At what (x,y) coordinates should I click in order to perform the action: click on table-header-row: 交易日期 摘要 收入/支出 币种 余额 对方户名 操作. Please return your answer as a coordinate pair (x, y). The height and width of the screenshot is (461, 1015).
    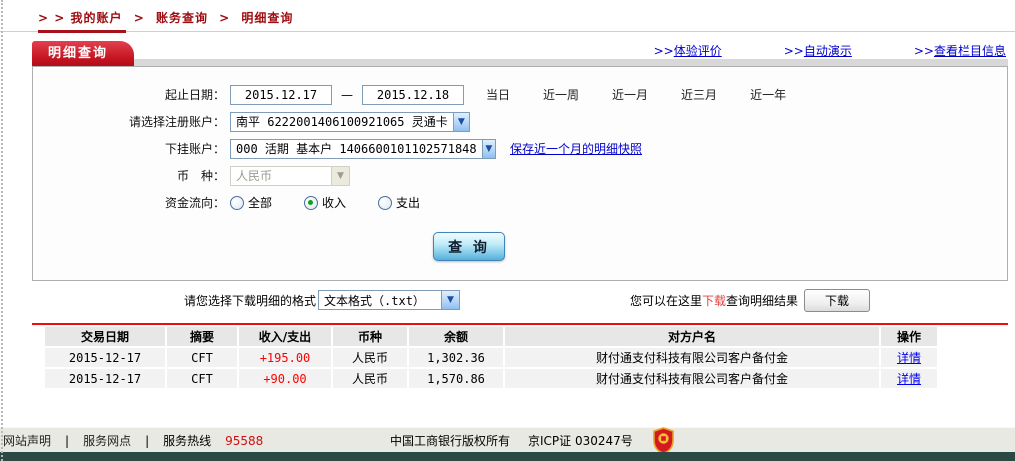
    Looking at the image, I should click on (491, 336).